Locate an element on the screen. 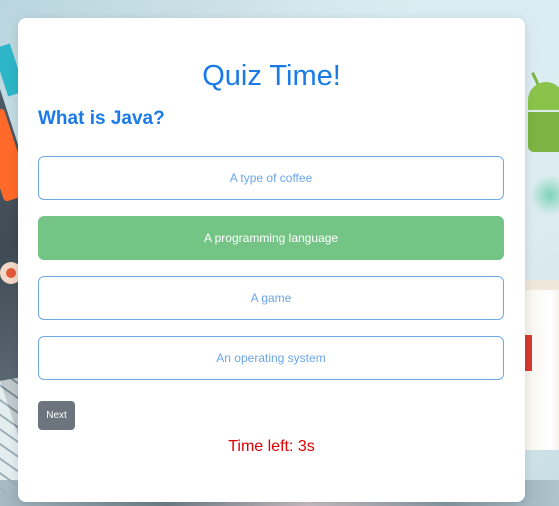  background-decoration is located at coordinates (544, 195).